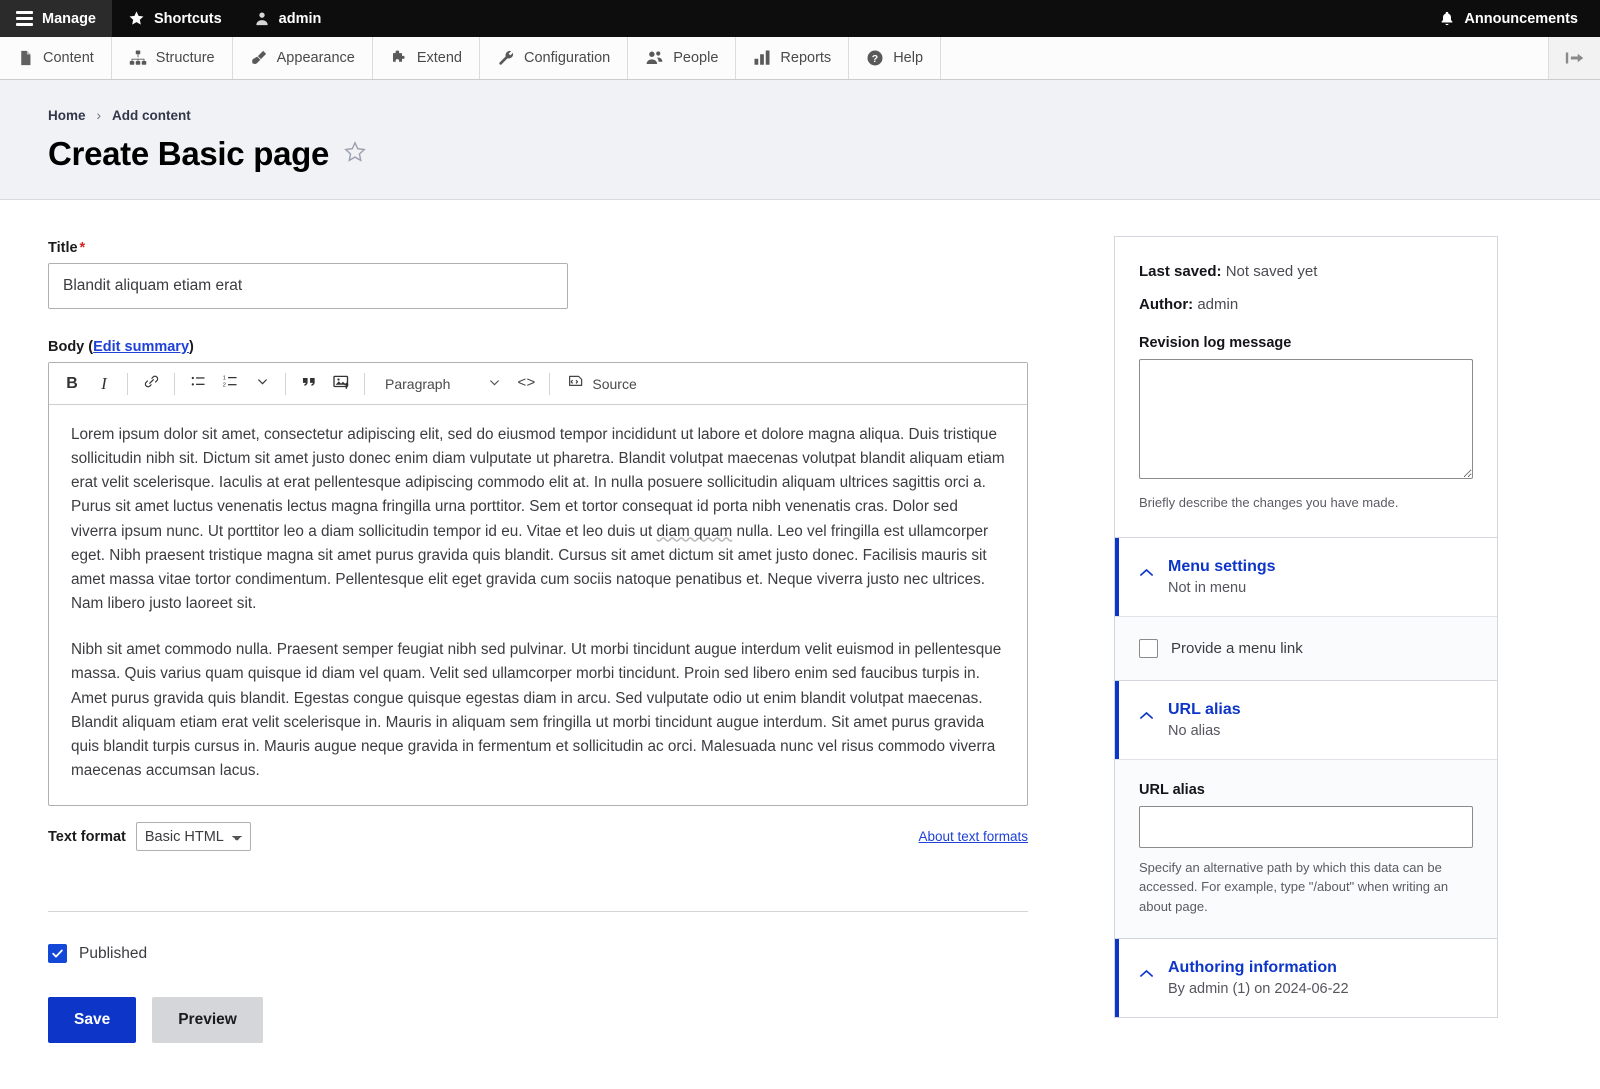 The image size is (1600, 1089). Describe the element at coordinates (68, 58) in the screenshot. I see `nav-label-content: Content` at that location.